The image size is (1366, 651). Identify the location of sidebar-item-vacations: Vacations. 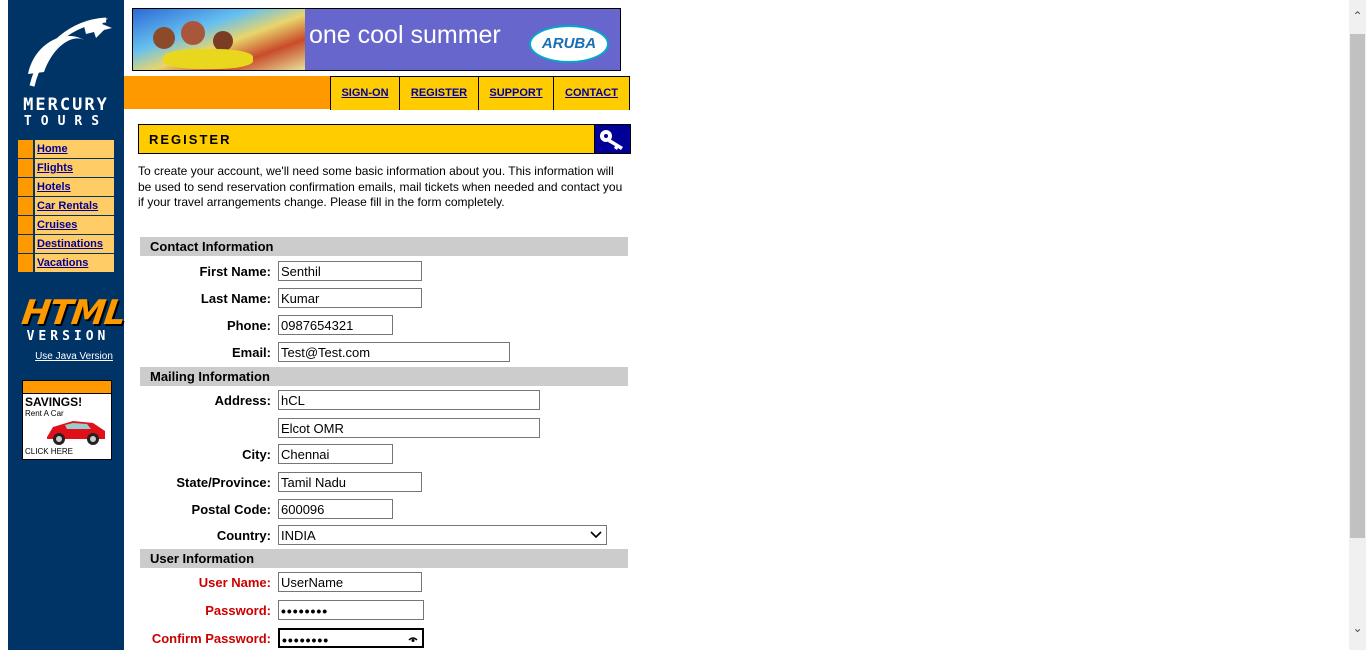
(66, 263).